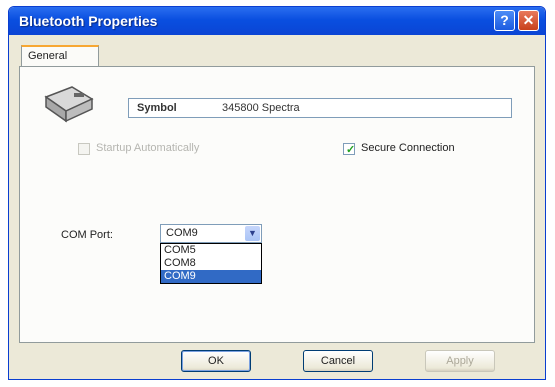  Describe the element at coordinates (320, 108) in the screenshot. I see `device-name-field: Symbol 345800 Spectra` at that location.